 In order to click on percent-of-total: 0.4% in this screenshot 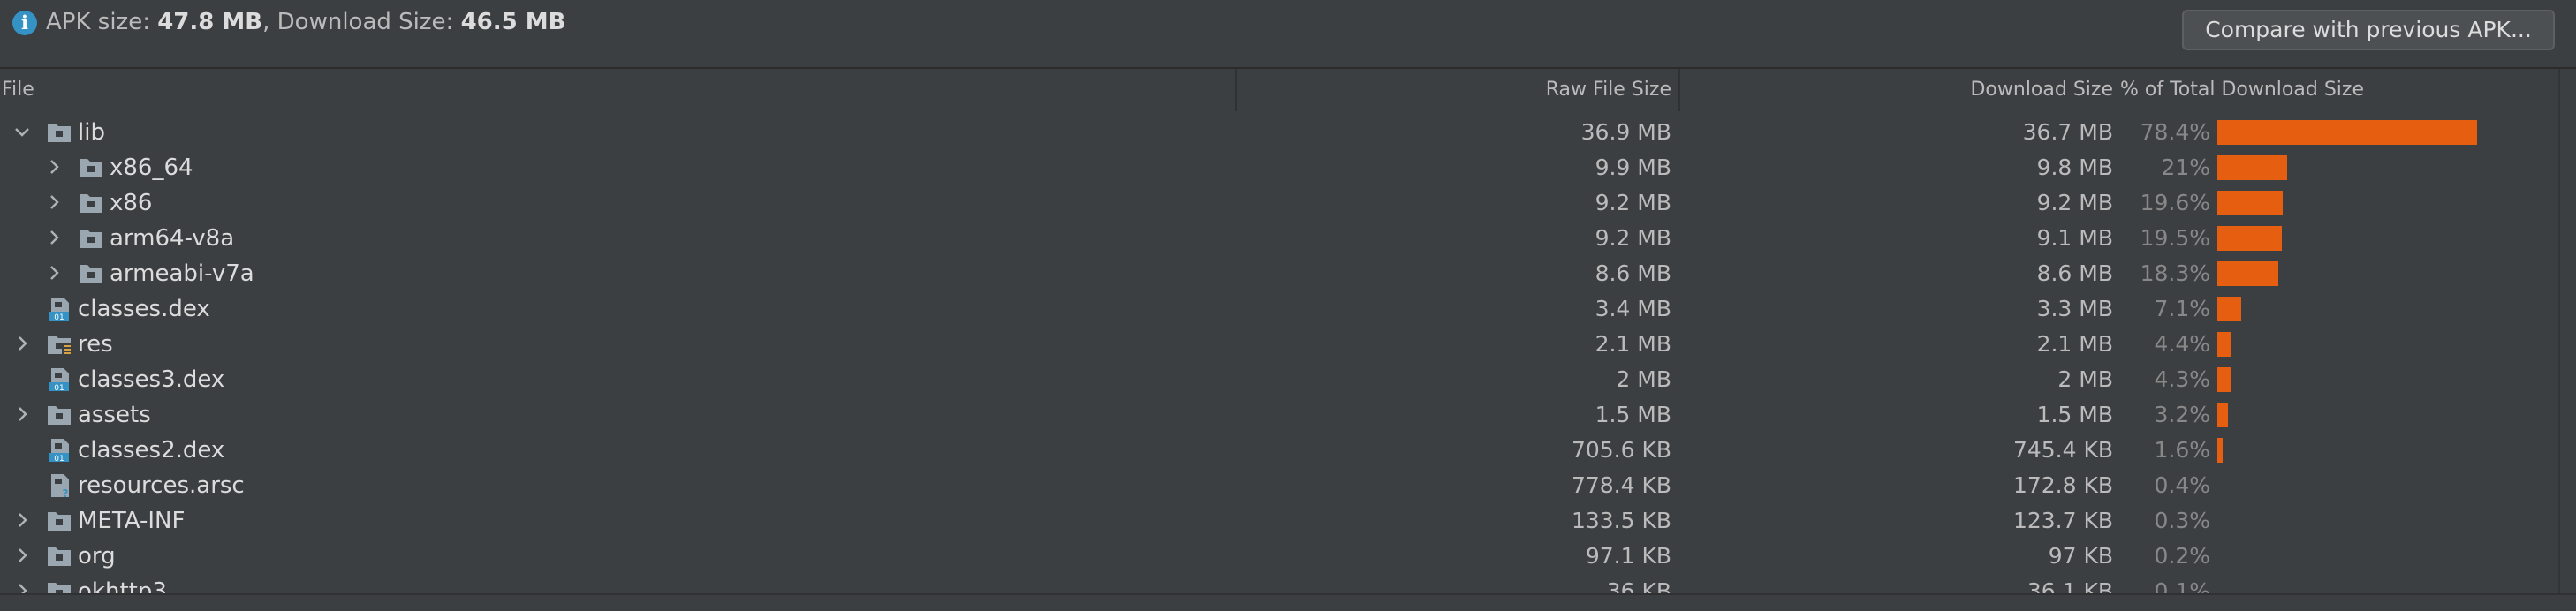, I will do `click(2182, 485)`.